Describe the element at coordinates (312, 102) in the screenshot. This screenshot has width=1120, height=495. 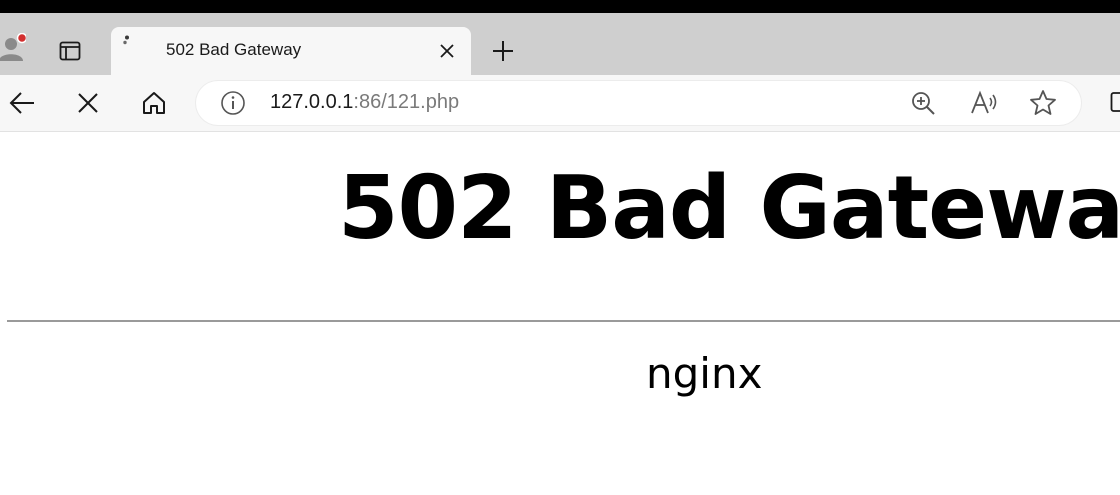
I see `url-host: 127.0.0.1` at that location.